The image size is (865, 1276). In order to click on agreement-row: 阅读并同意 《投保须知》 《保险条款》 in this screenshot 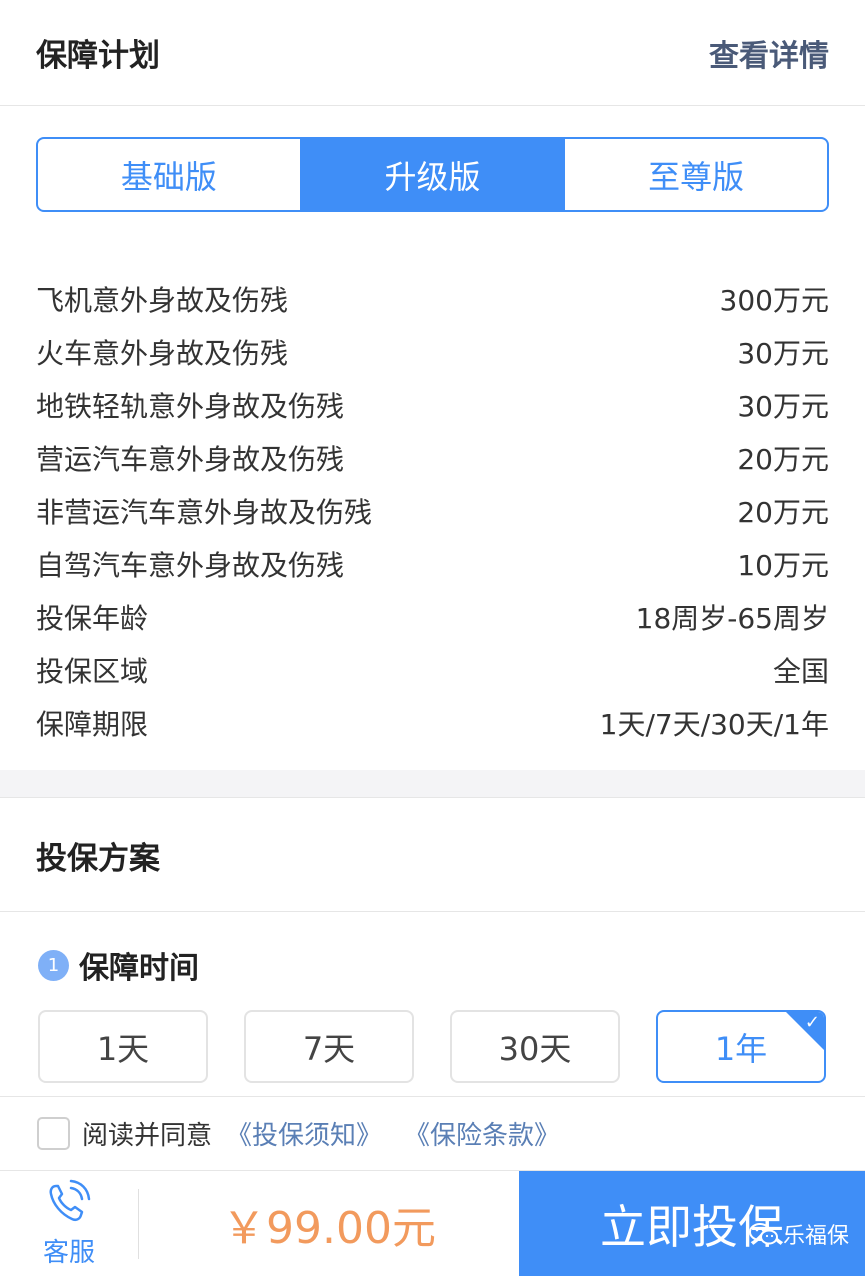, I will do `click(432, 1133)`.